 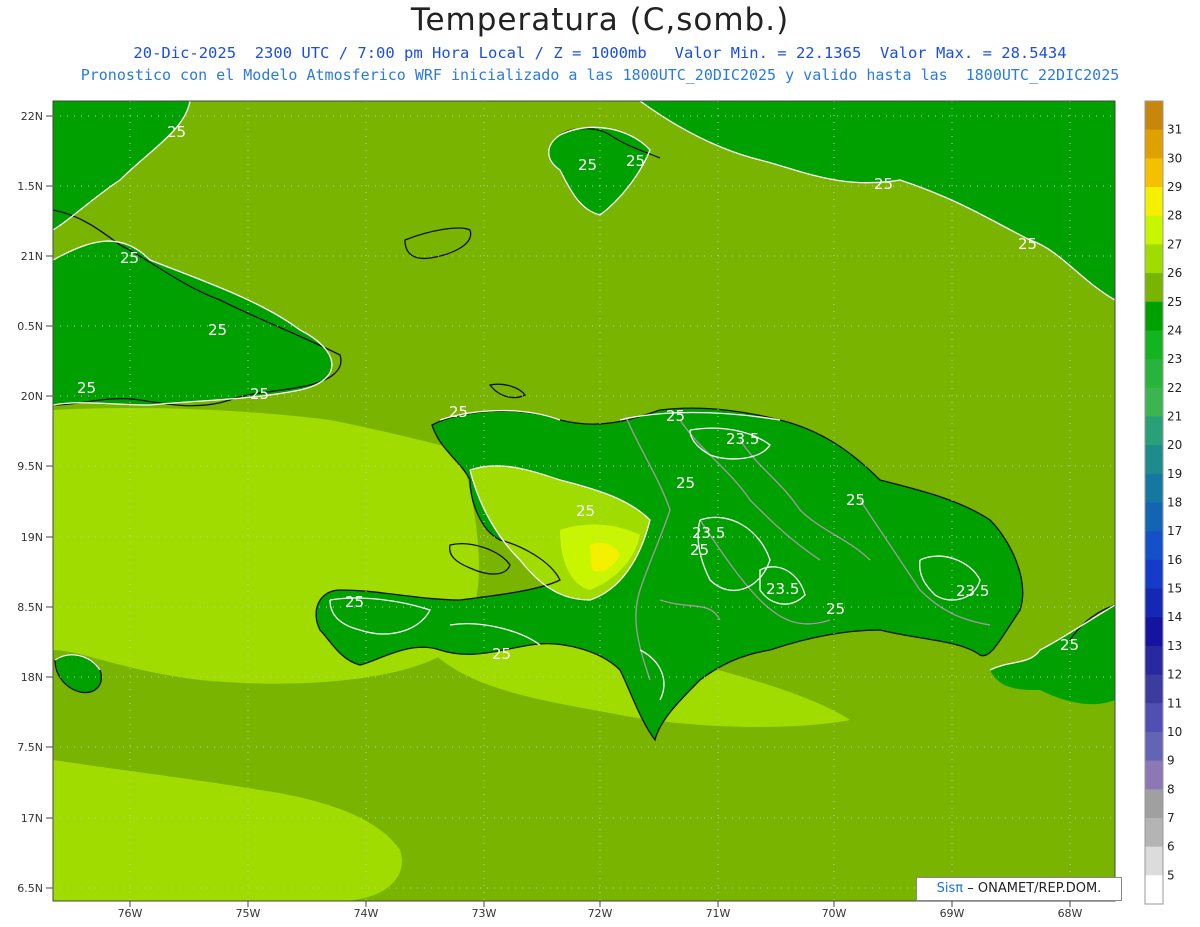 What do you see at coordinates (1174, 187) in the screenshot?
I see `colorbar-tick-label: 29` at bounding box center [1174, 187].